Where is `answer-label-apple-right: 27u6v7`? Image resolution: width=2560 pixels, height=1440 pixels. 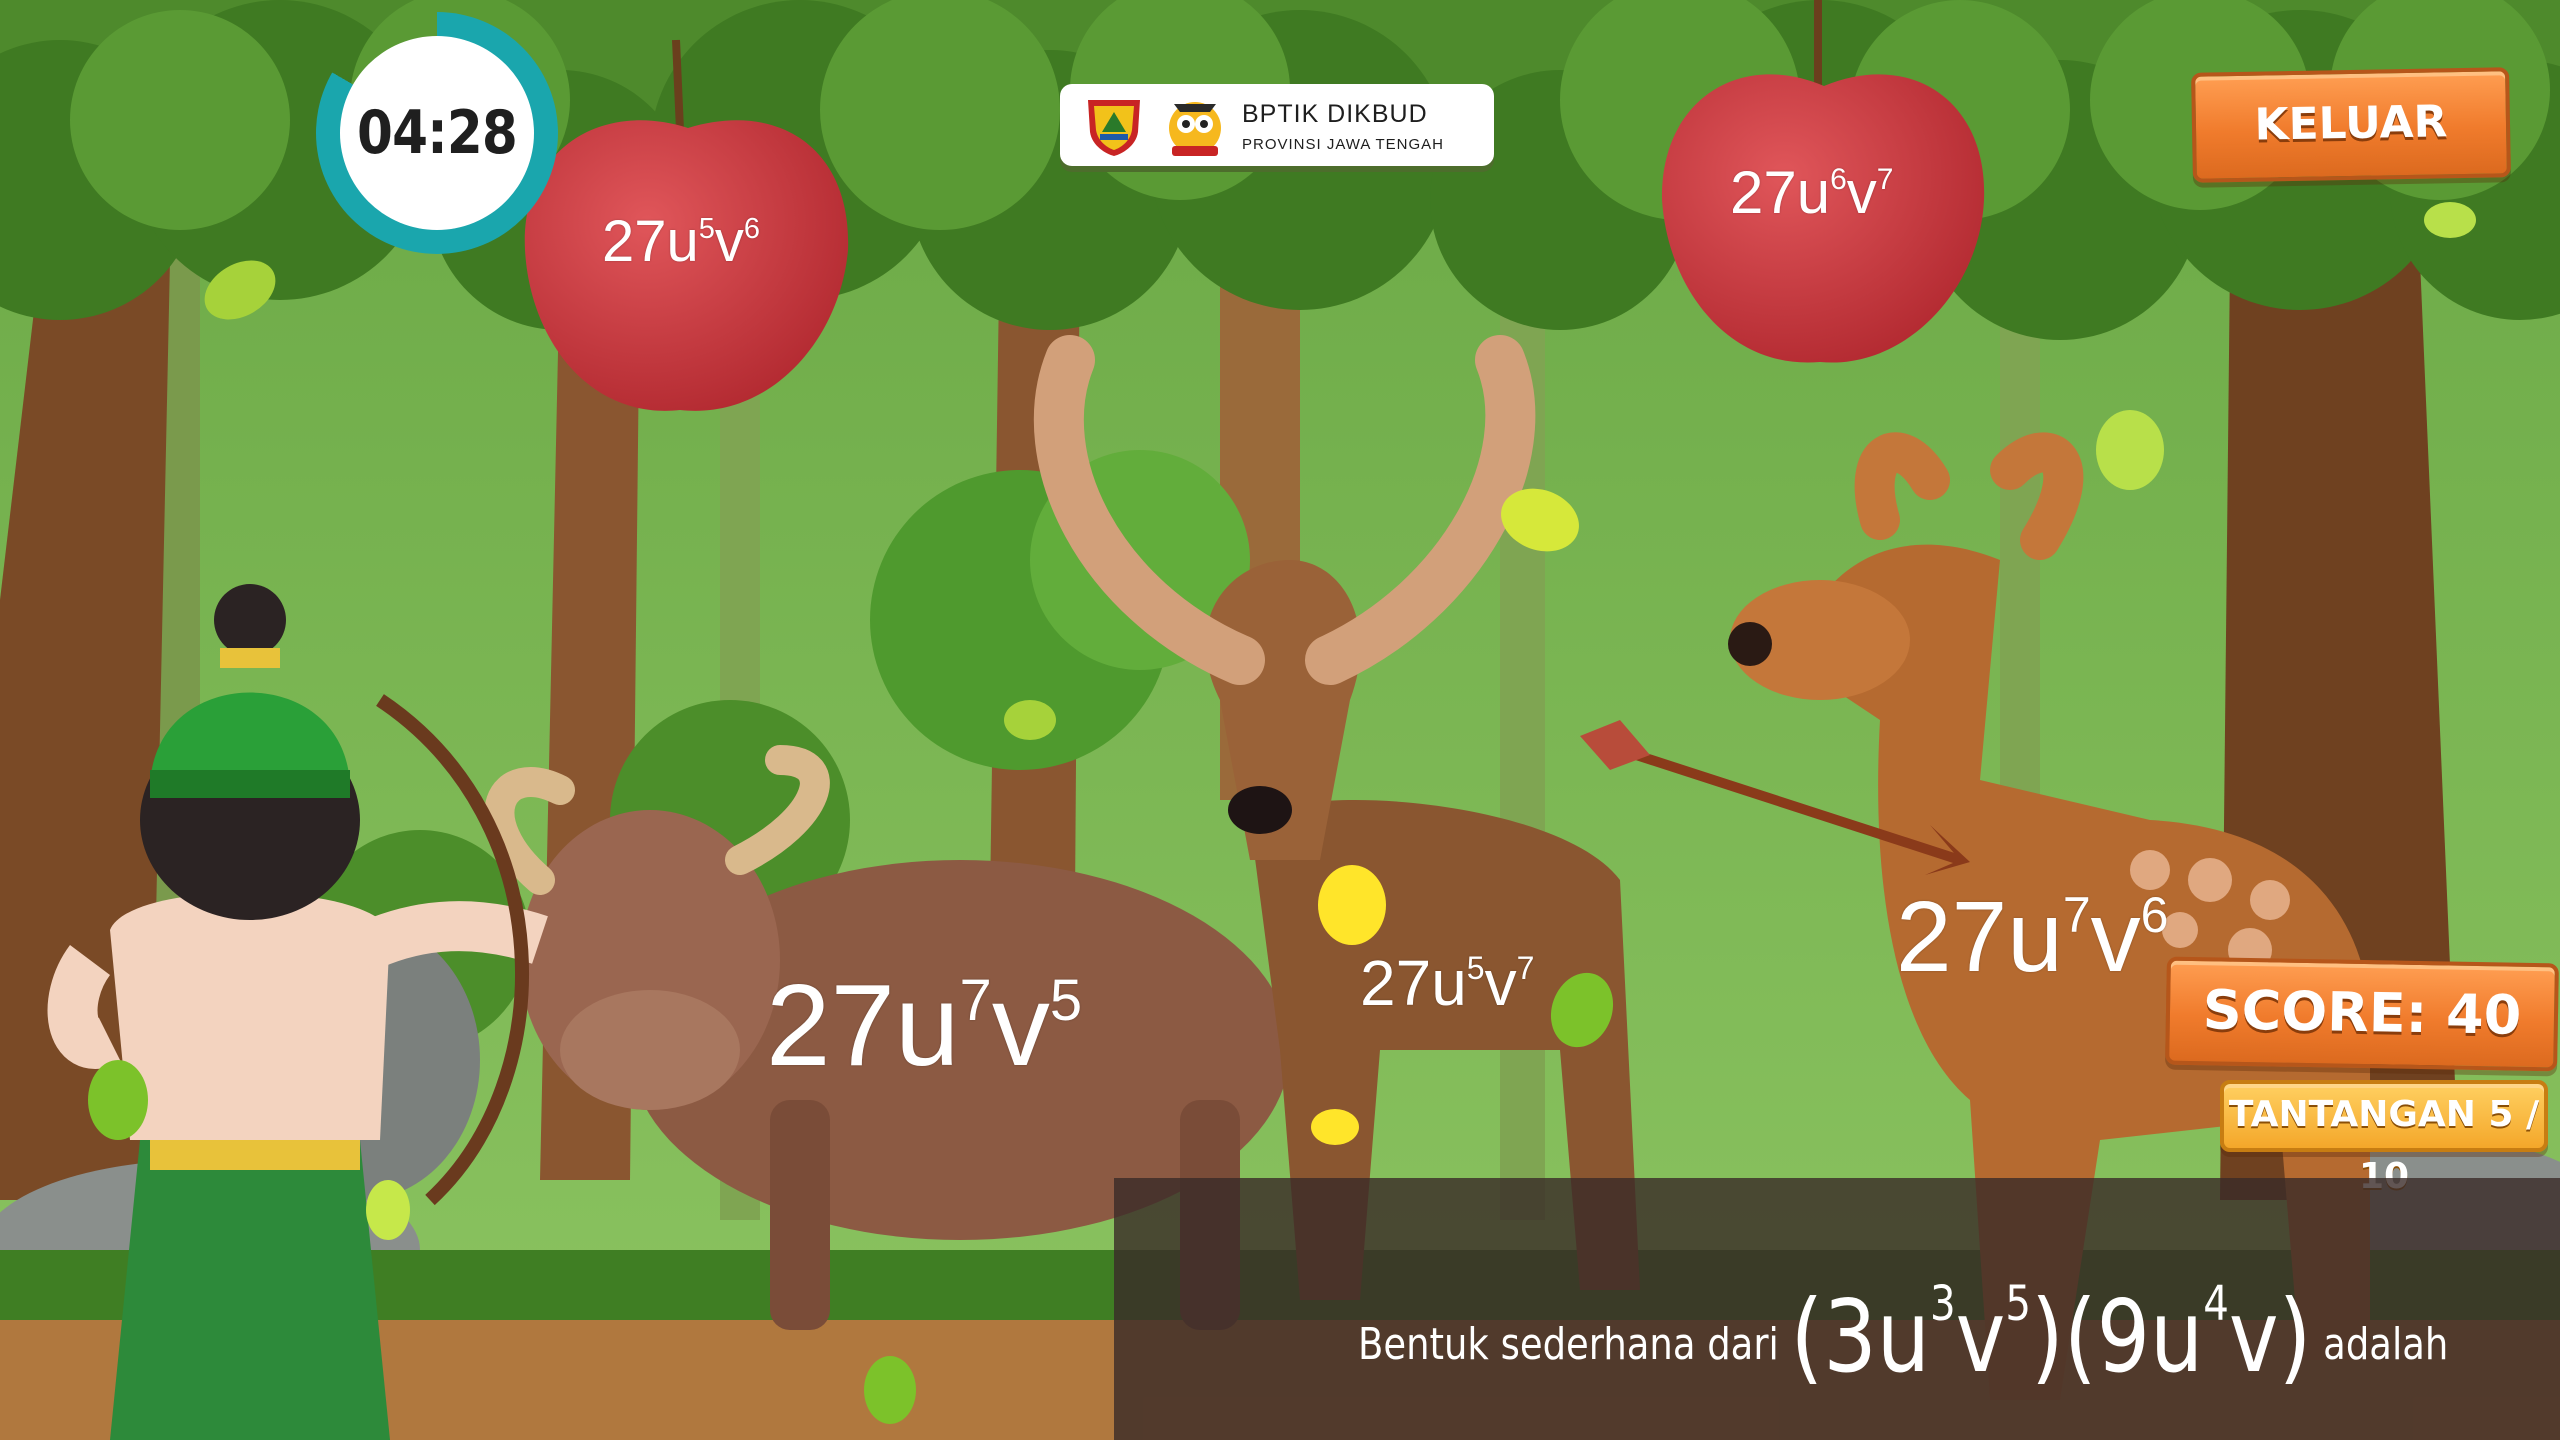 answer-label-apple-right: 27u6v7 is located at coordinates (1811, 192).